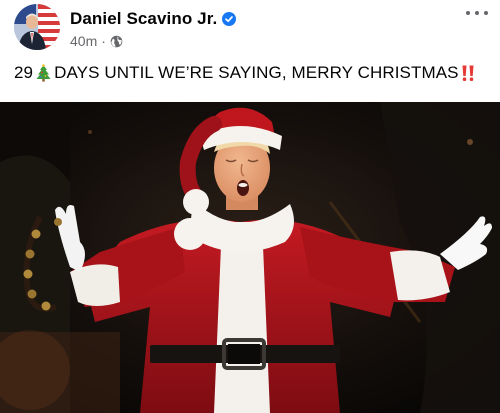 This screenshot has width=500, height=413. I want to click on verified-badge-icon, so click(229, 19).